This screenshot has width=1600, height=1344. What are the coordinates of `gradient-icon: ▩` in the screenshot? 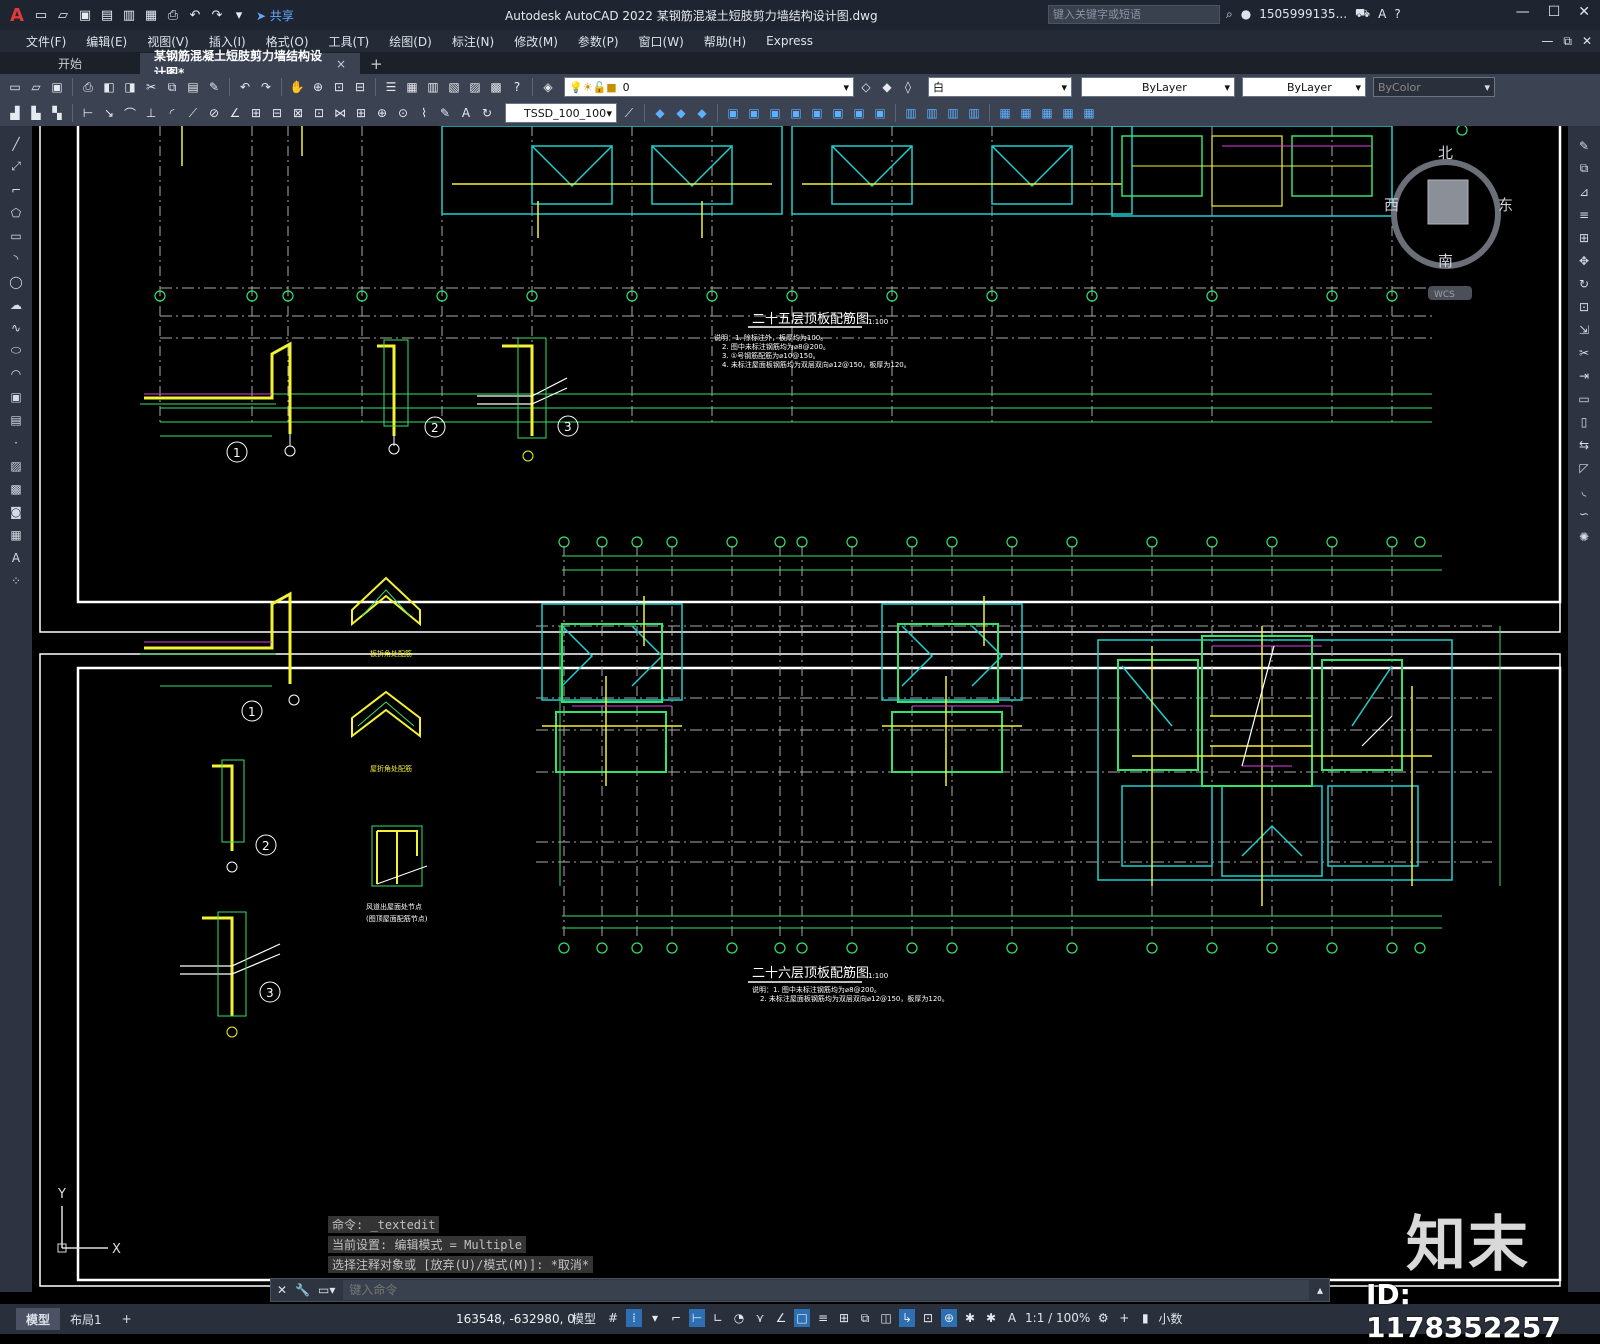 It's located at (16, 488).